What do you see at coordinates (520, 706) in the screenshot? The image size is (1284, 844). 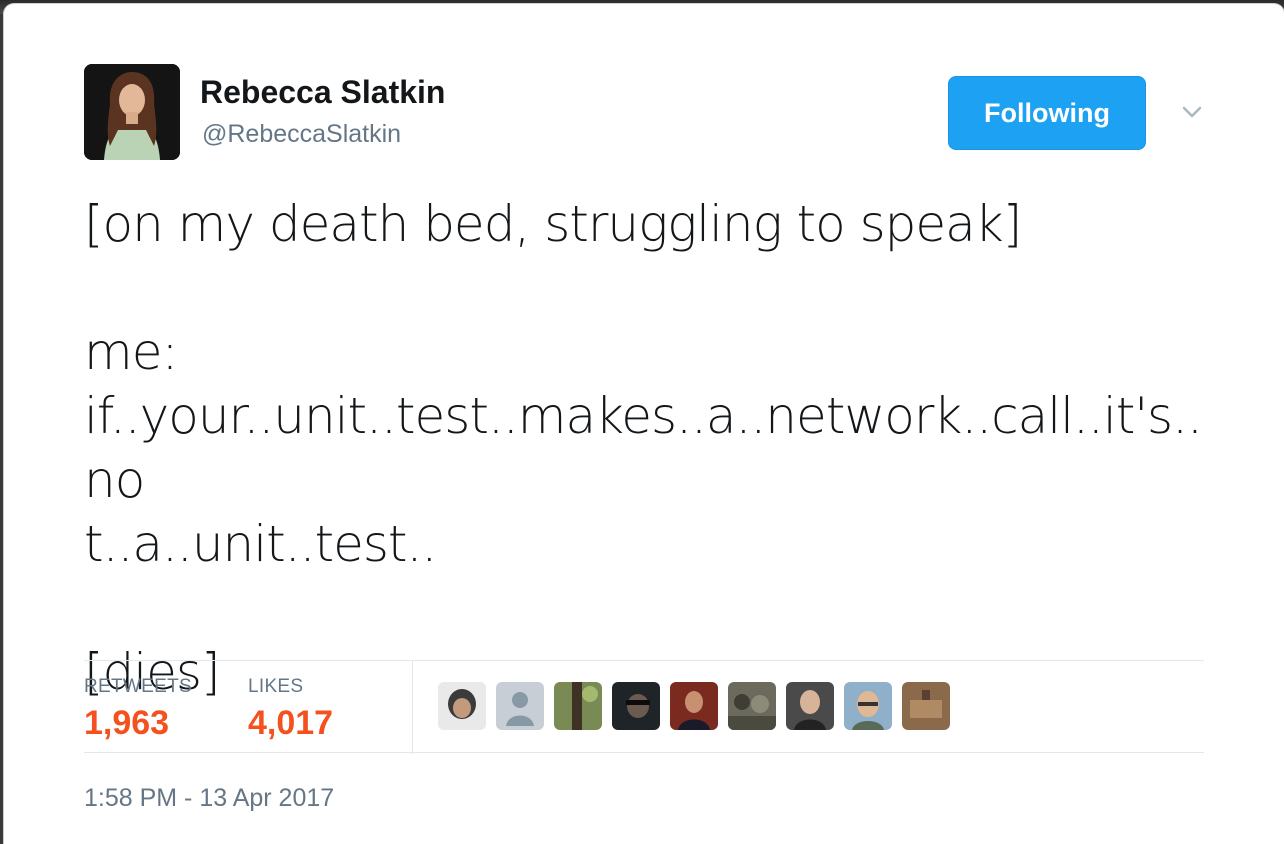 I see `default-profile-icon` at bounding box center [520, 706].